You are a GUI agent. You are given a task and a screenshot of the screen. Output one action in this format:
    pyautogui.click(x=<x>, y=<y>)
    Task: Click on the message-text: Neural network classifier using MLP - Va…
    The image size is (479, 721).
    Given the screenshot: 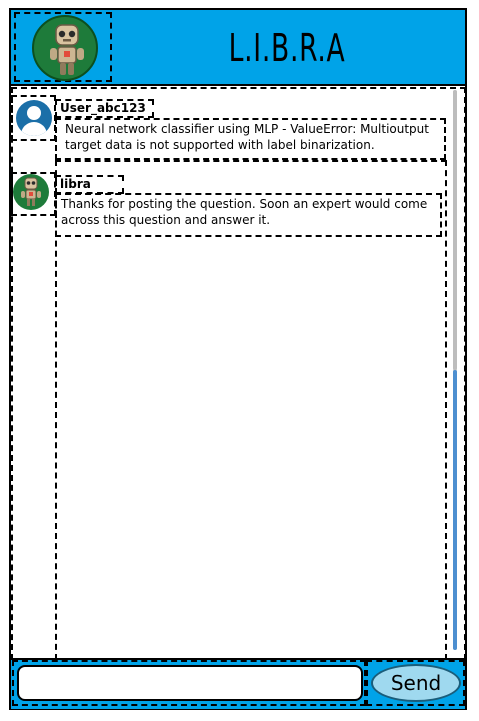 What is the action you would take?
    pyautogui.click(x=250, y=139)
    